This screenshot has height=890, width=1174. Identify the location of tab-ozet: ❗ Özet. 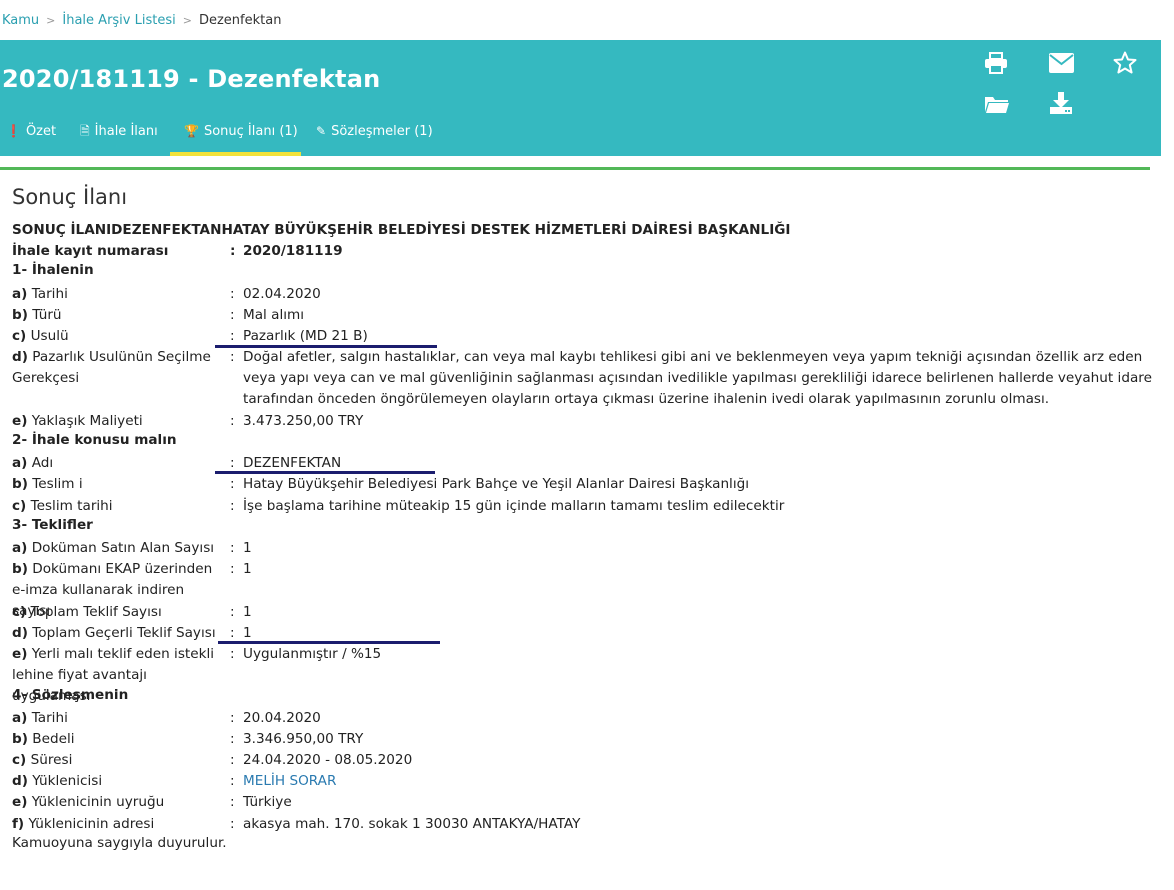
(31, 138).